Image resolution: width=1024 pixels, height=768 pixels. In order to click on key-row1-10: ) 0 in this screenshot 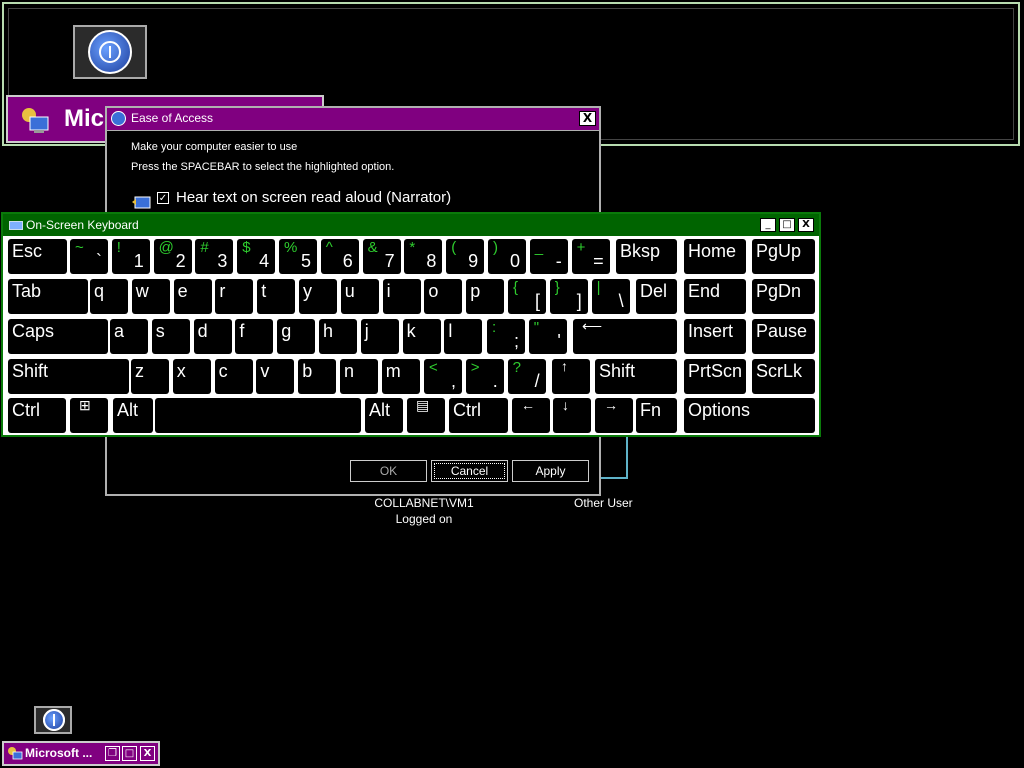, I will do `click(507, 256)`.